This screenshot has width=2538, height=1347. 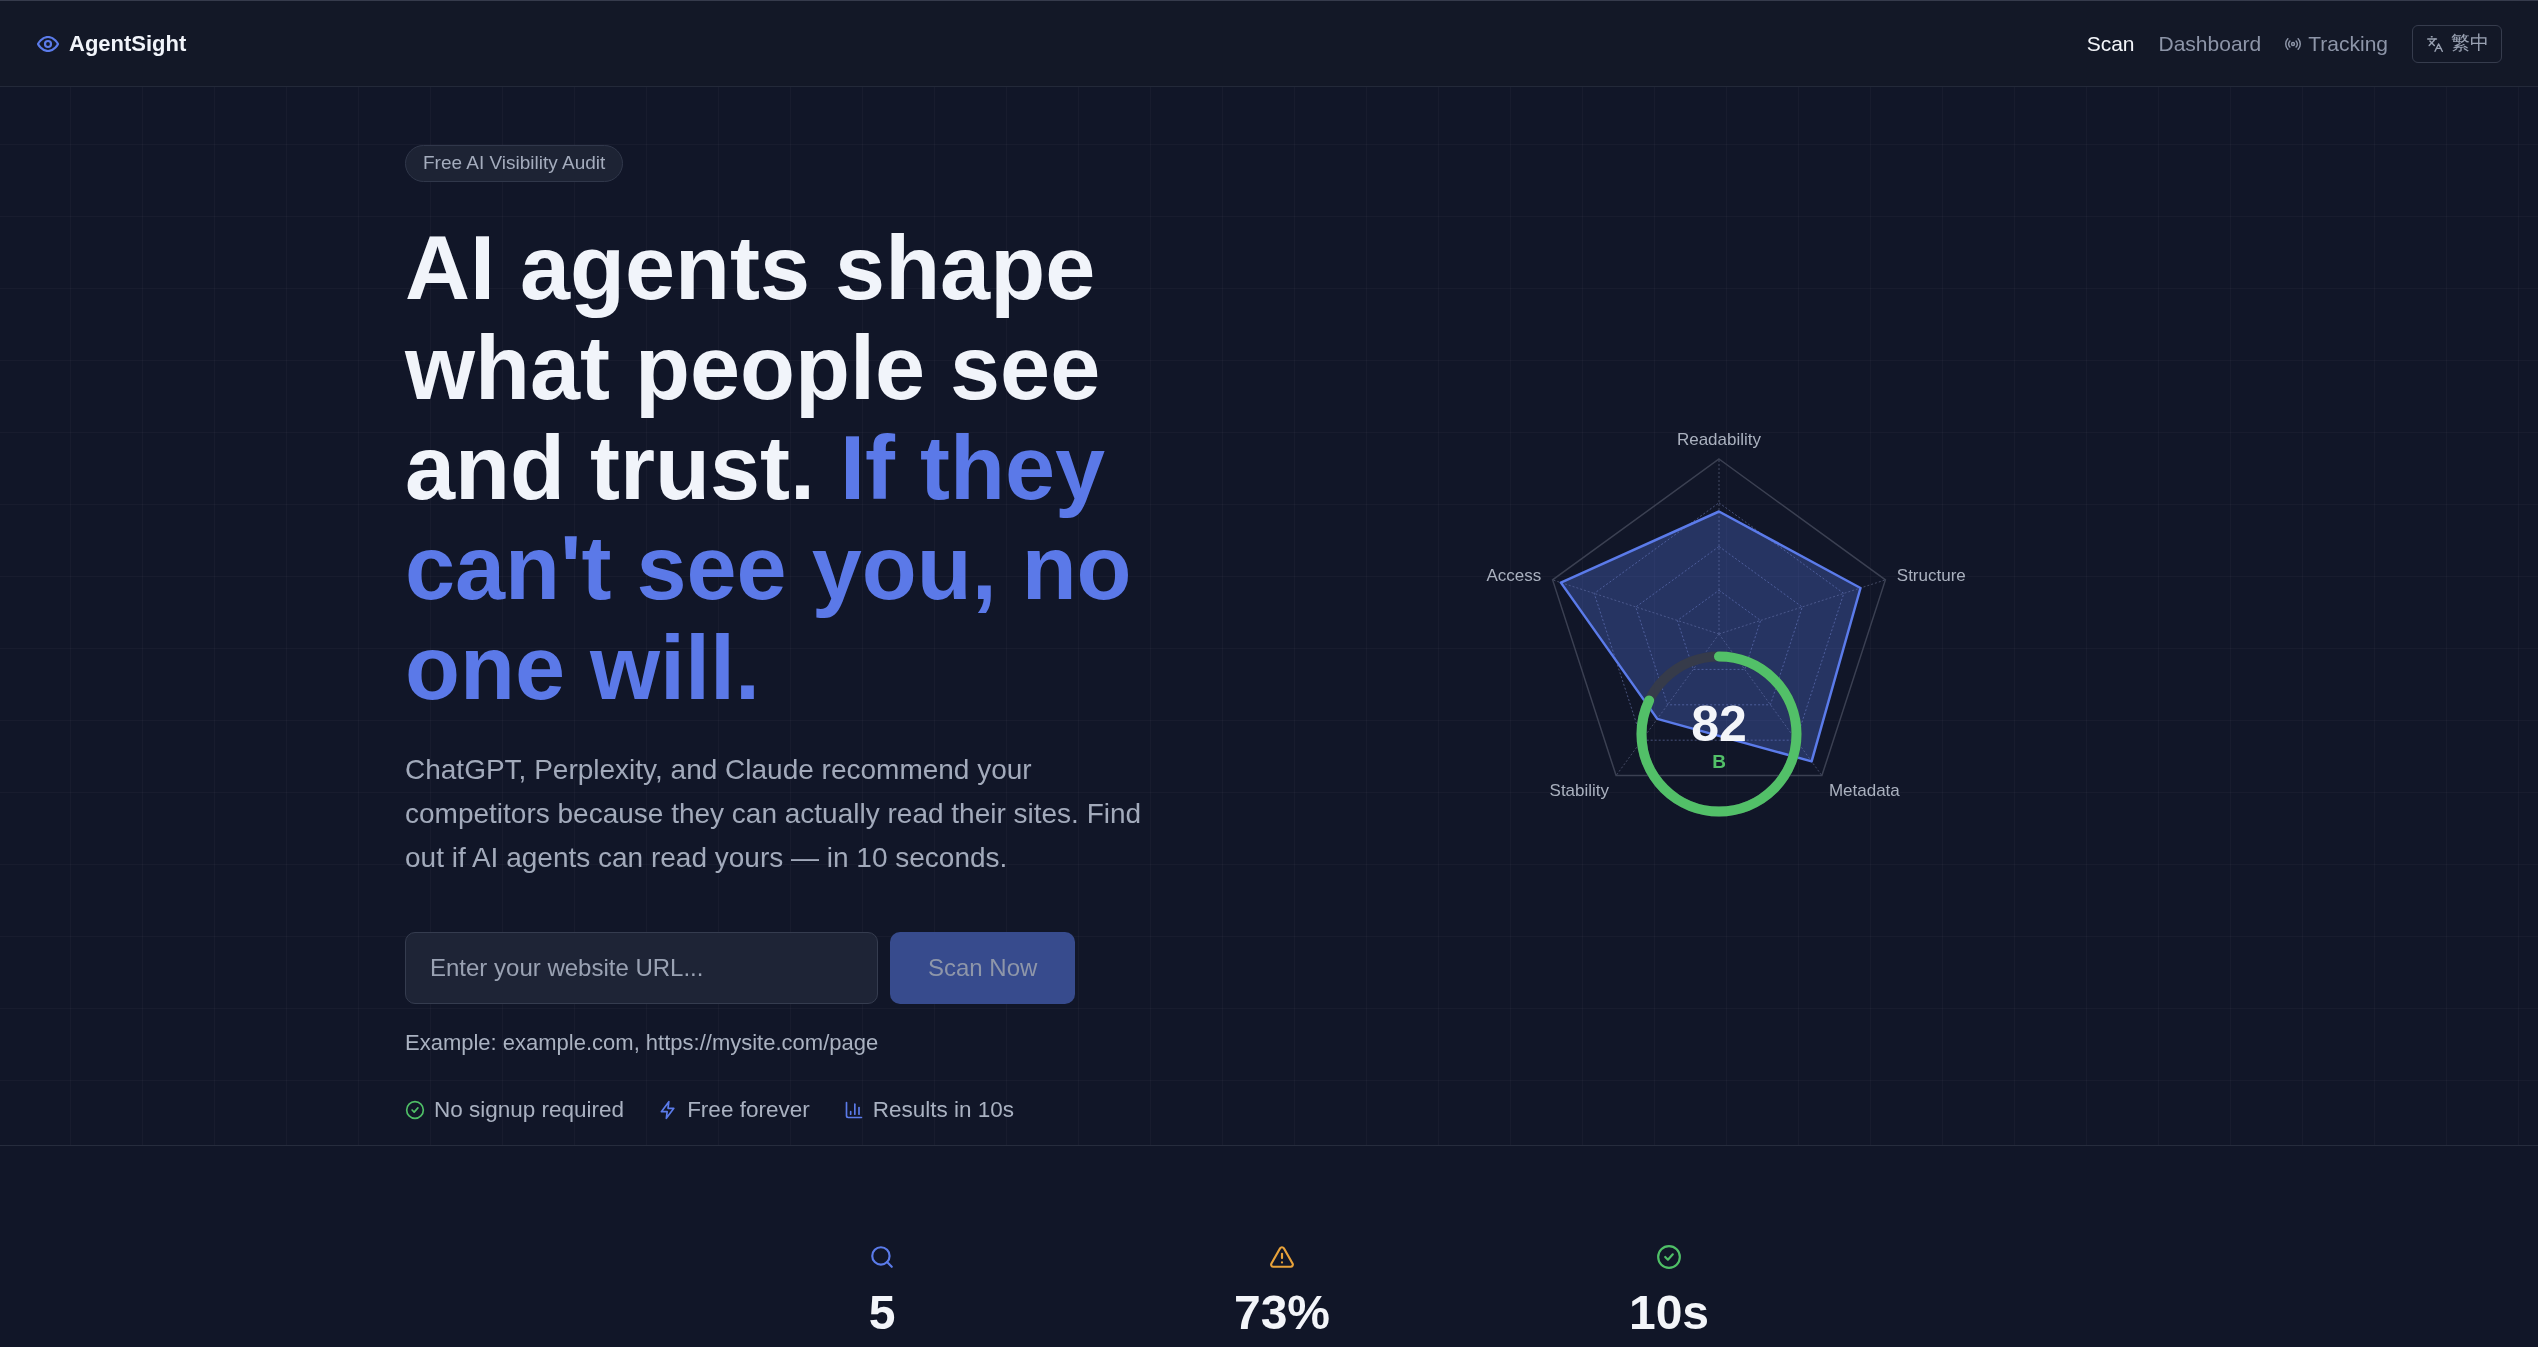 What do you see at coordinates (2110, 43) in the screenshot?
I see `nav-link: Scan` at bounding box center [2110, 43].